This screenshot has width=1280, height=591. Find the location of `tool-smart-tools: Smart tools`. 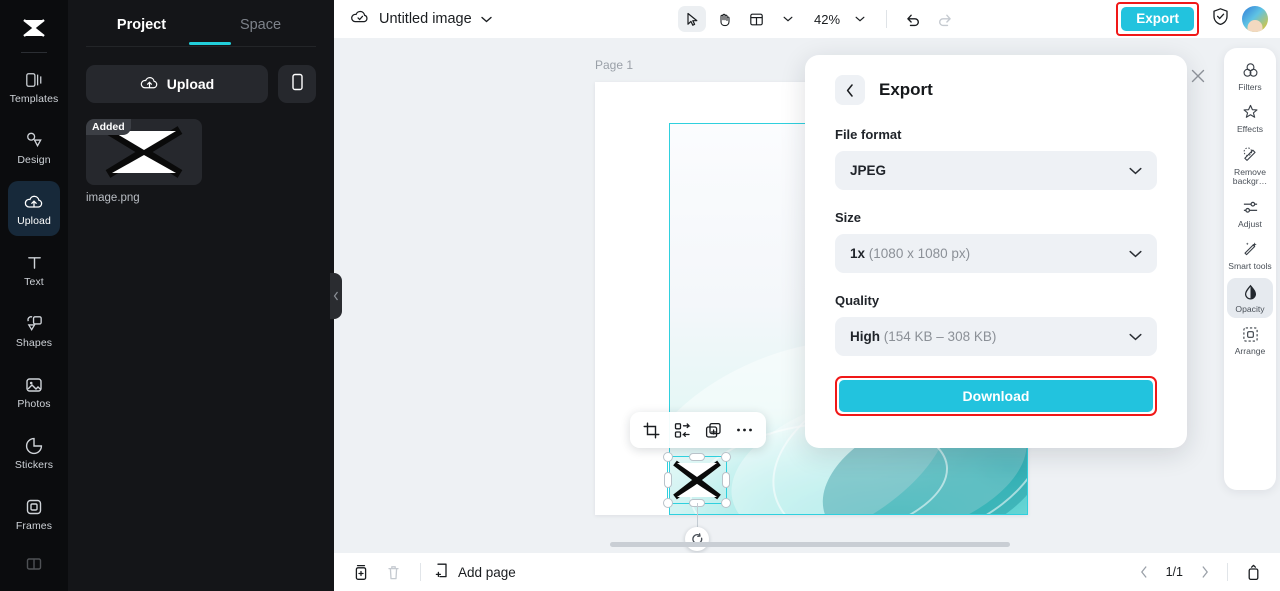

tool-smart-tools: Smart tools is located at coordinates (1250, 255).